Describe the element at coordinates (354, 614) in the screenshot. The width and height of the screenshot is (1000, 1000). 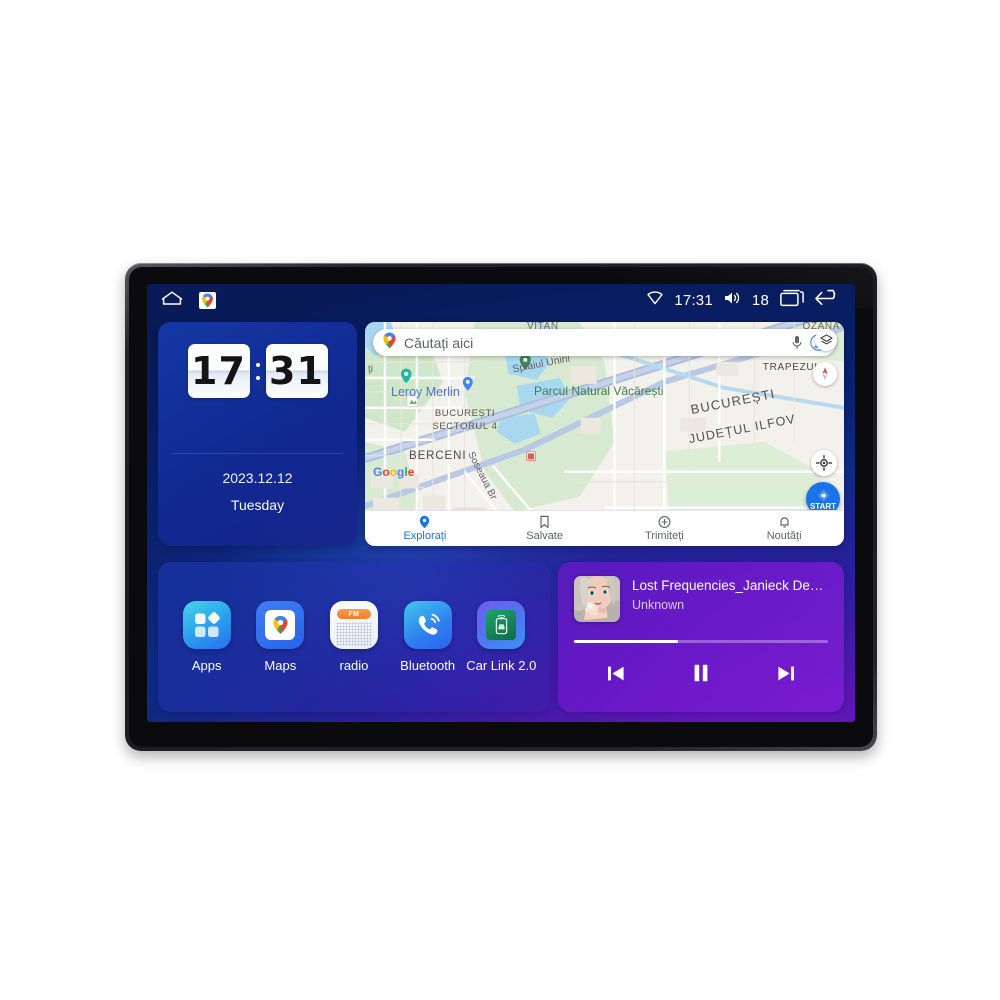
I see `radio-badge: FM` at that location.